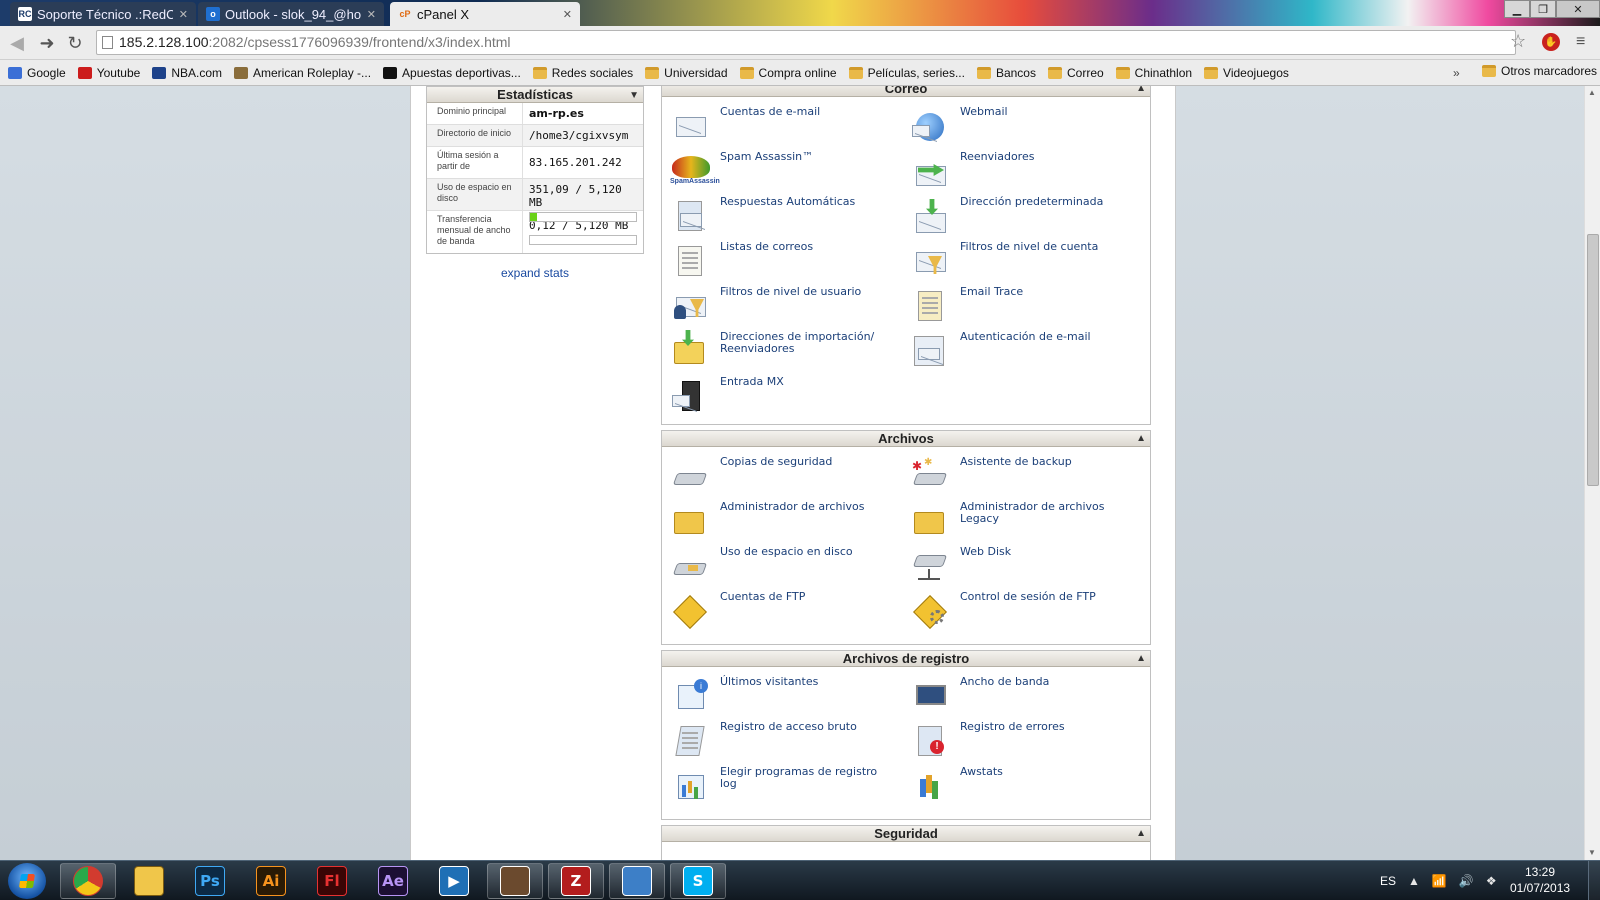  What do you see at coordinates (582, 73) in the screenshot?
I see `bookmark-folder-redes: Redes sociales` at bounding box center [582, 73].